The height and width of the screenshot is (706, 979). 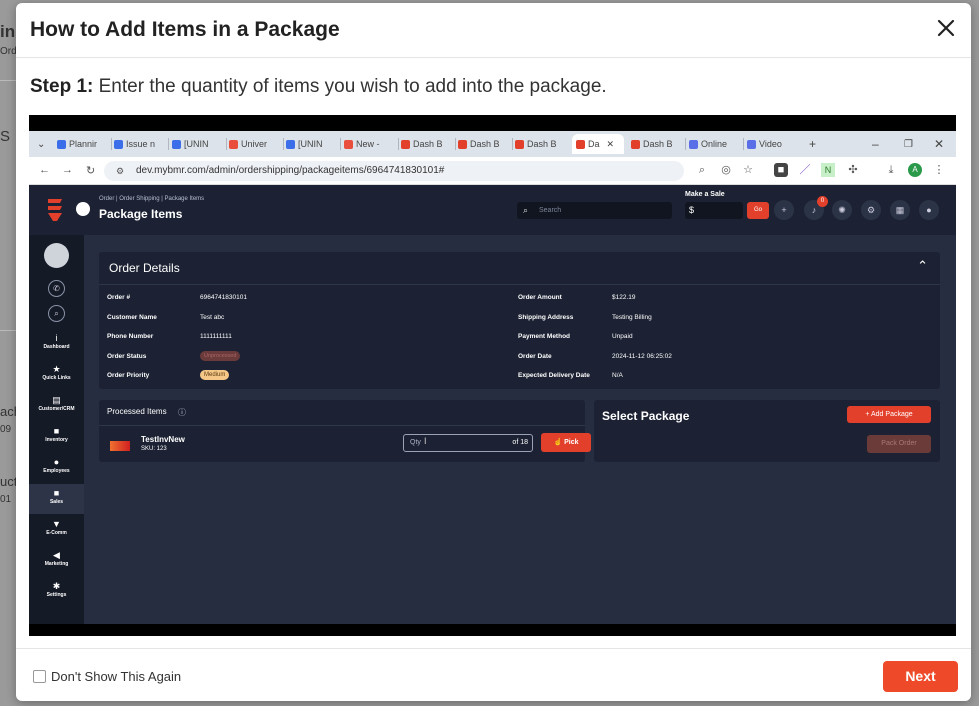 I want to click on tab-label: Dash B, so click(x=428, y=144).